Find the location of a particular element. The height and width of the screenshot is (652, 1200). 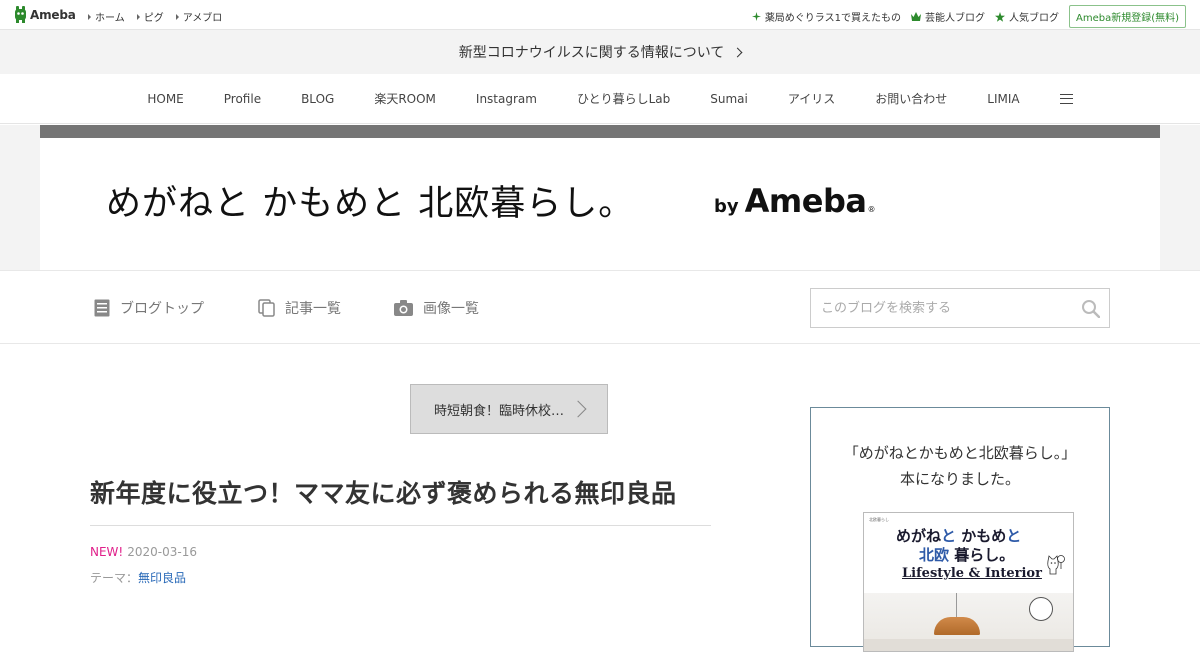

entry-meta: NEW! 2020-03-16 is located at coordinates (143, 552).